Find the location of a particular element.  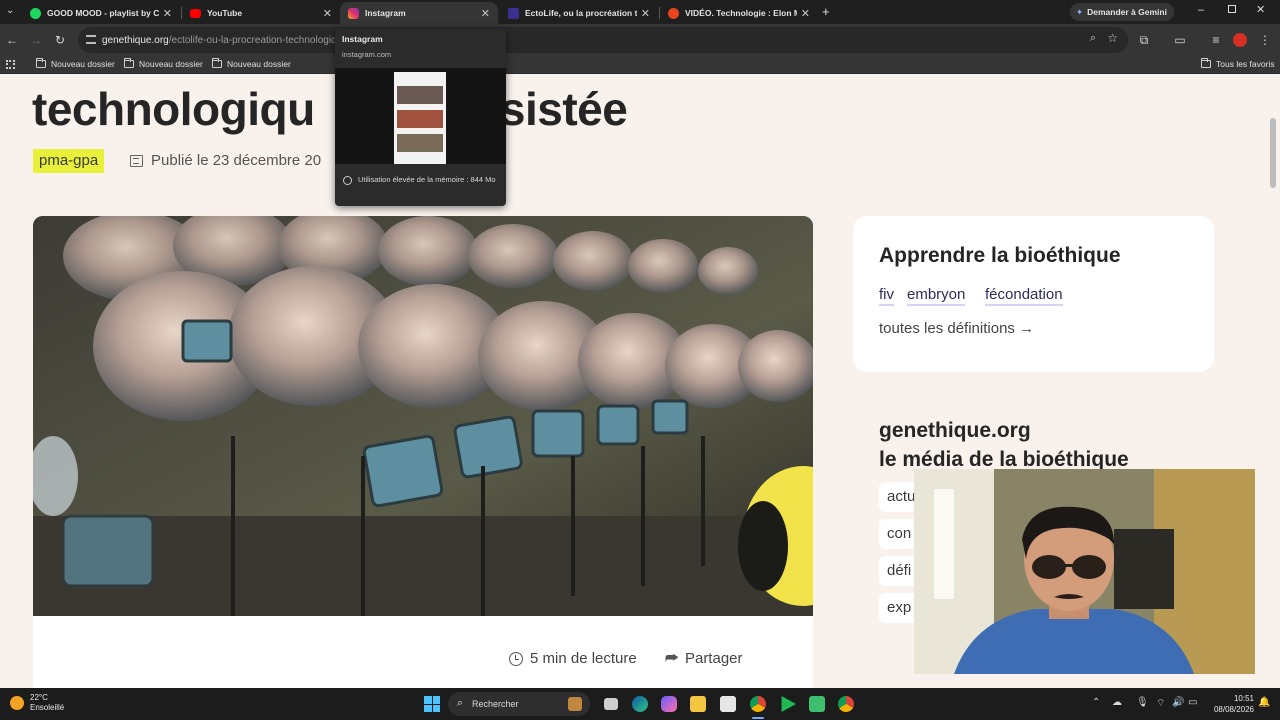

tab-instagram: Instagram ✕ is located at coordinates (419, 13).